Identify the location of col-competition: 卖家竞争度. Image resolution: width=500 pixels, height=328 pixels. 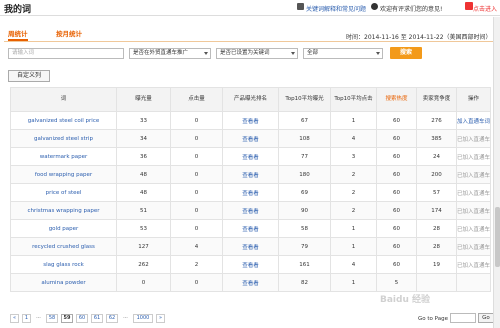
(436, 99).